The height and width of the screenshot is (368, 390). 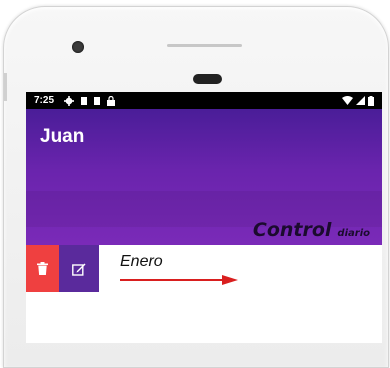 I want to click on status-bar: 7:25, so click(x=204, y=100).